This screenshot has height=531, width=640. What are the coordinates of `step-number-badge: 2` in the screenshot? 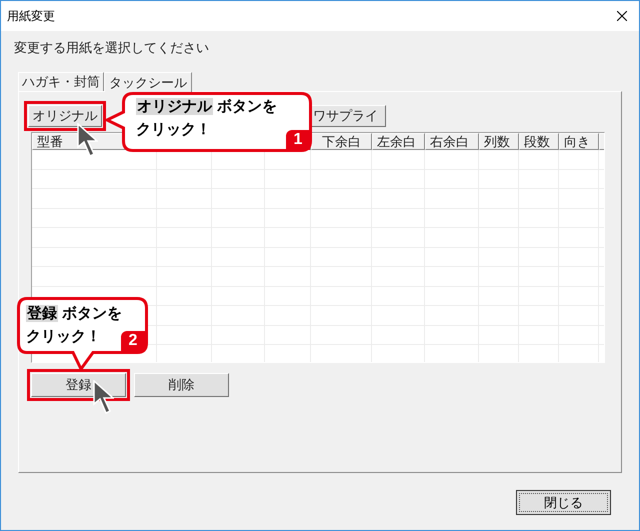 It's located at (133, 341).